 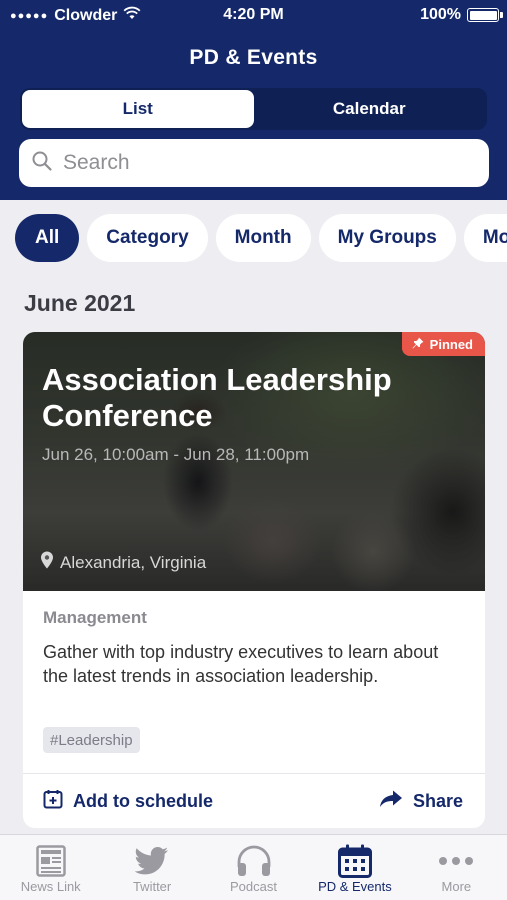 What do you see at coordinates (53, 801) in the screenshot?
I see `calendar-add-icon` at bounding box center [53, 801].